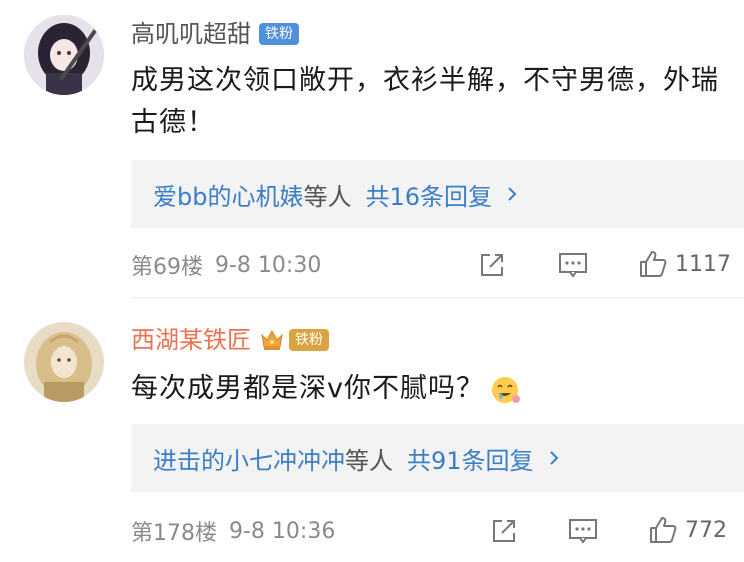 The height and width of the screenshot is (562, 744). I want to click on timestamp: 9-8 10:30, so click(268, 265).